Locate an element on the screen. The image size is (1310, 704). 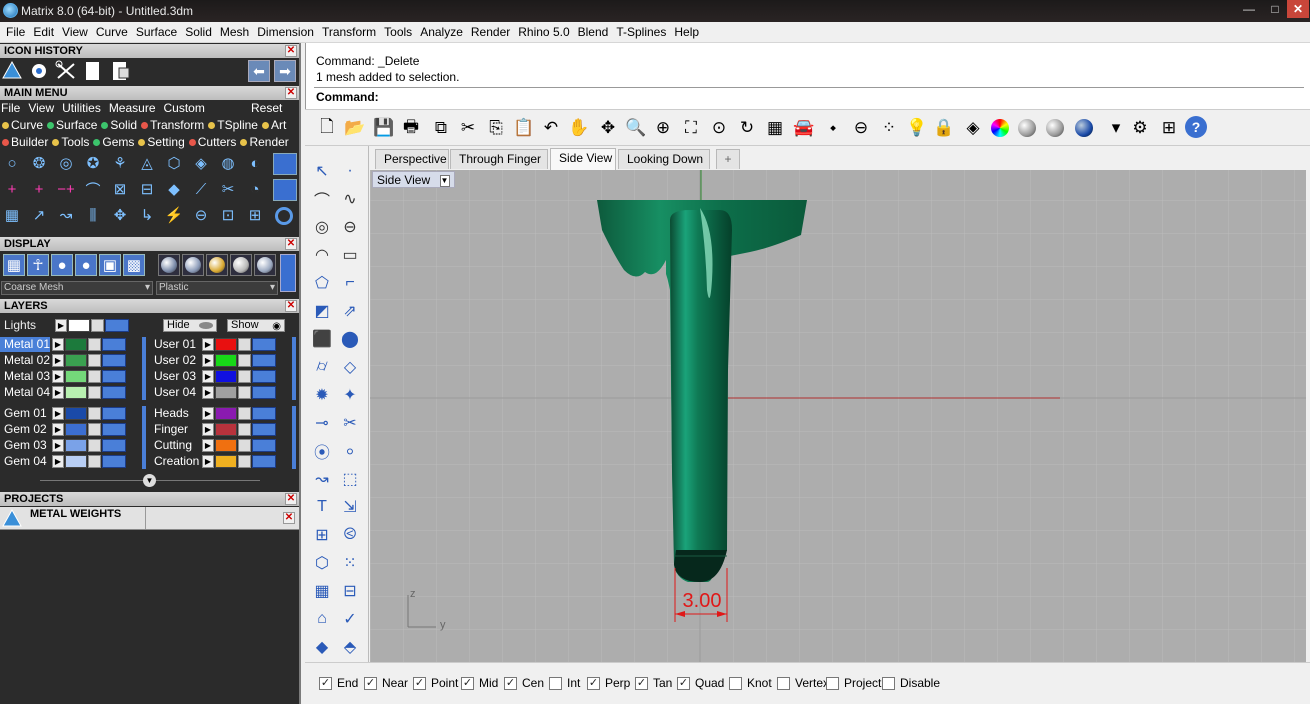
osnap-project: Project is located at coordinates (853, 683).